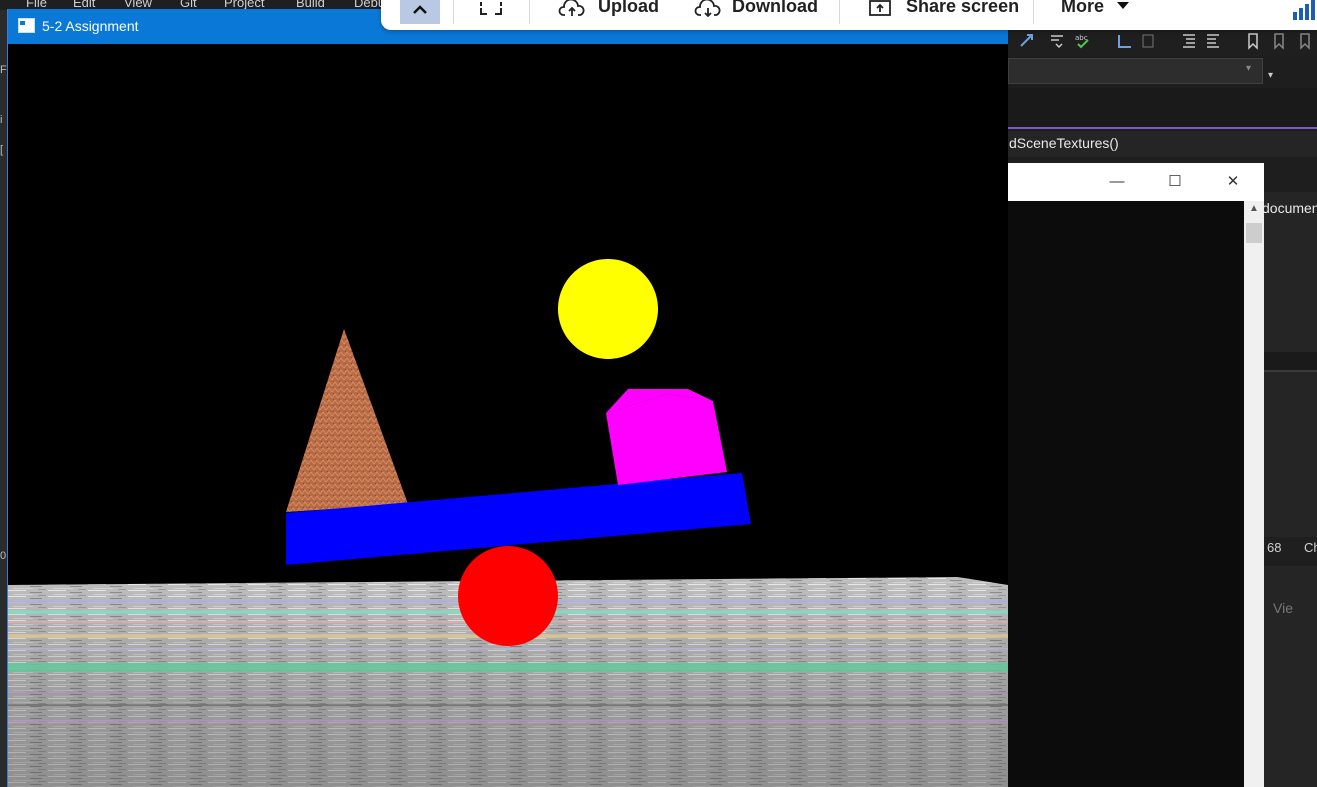  I want to click on dropdown-icon: ▾, so click(1270, 75).